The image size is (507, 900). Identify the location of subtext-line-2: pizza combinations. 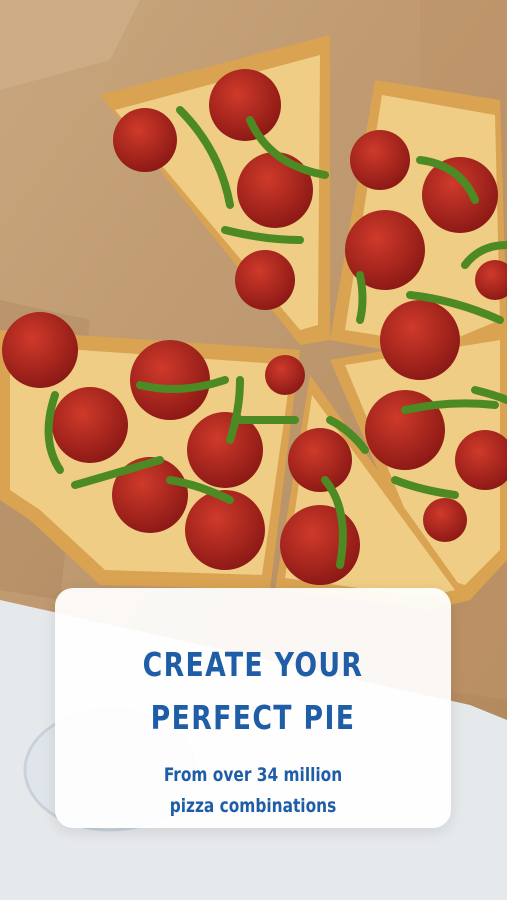
(253, 806).